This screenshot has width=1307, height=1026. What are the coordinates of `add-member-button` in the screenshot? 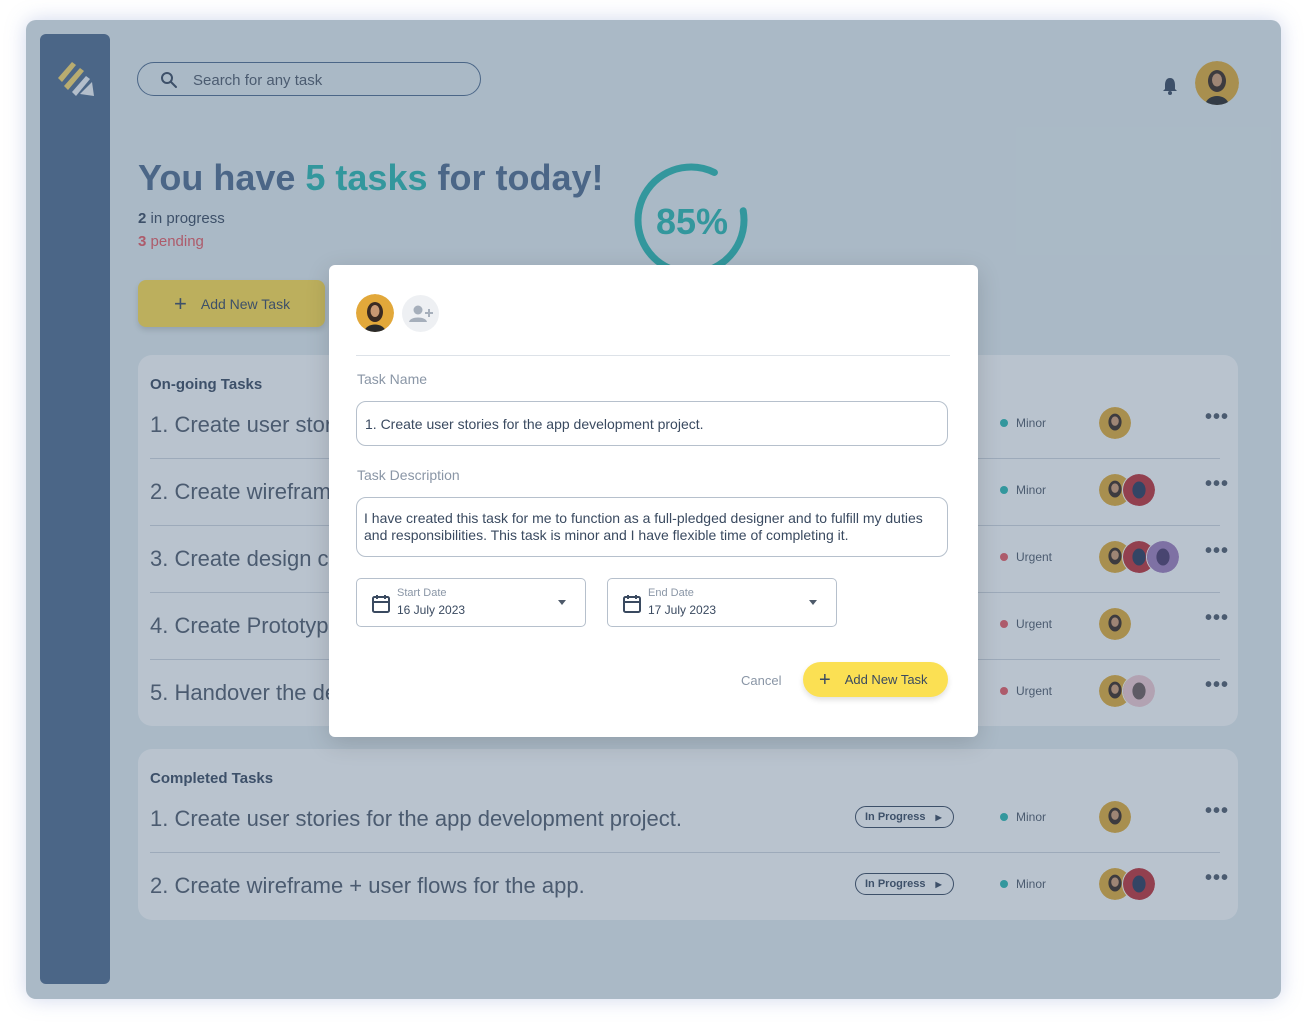 It's located at (420, 313).